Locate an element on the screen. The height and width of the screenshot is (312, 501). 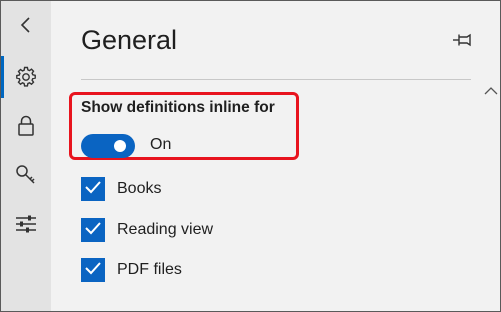
chevron-up-icon is located at coordinates (491, 91).